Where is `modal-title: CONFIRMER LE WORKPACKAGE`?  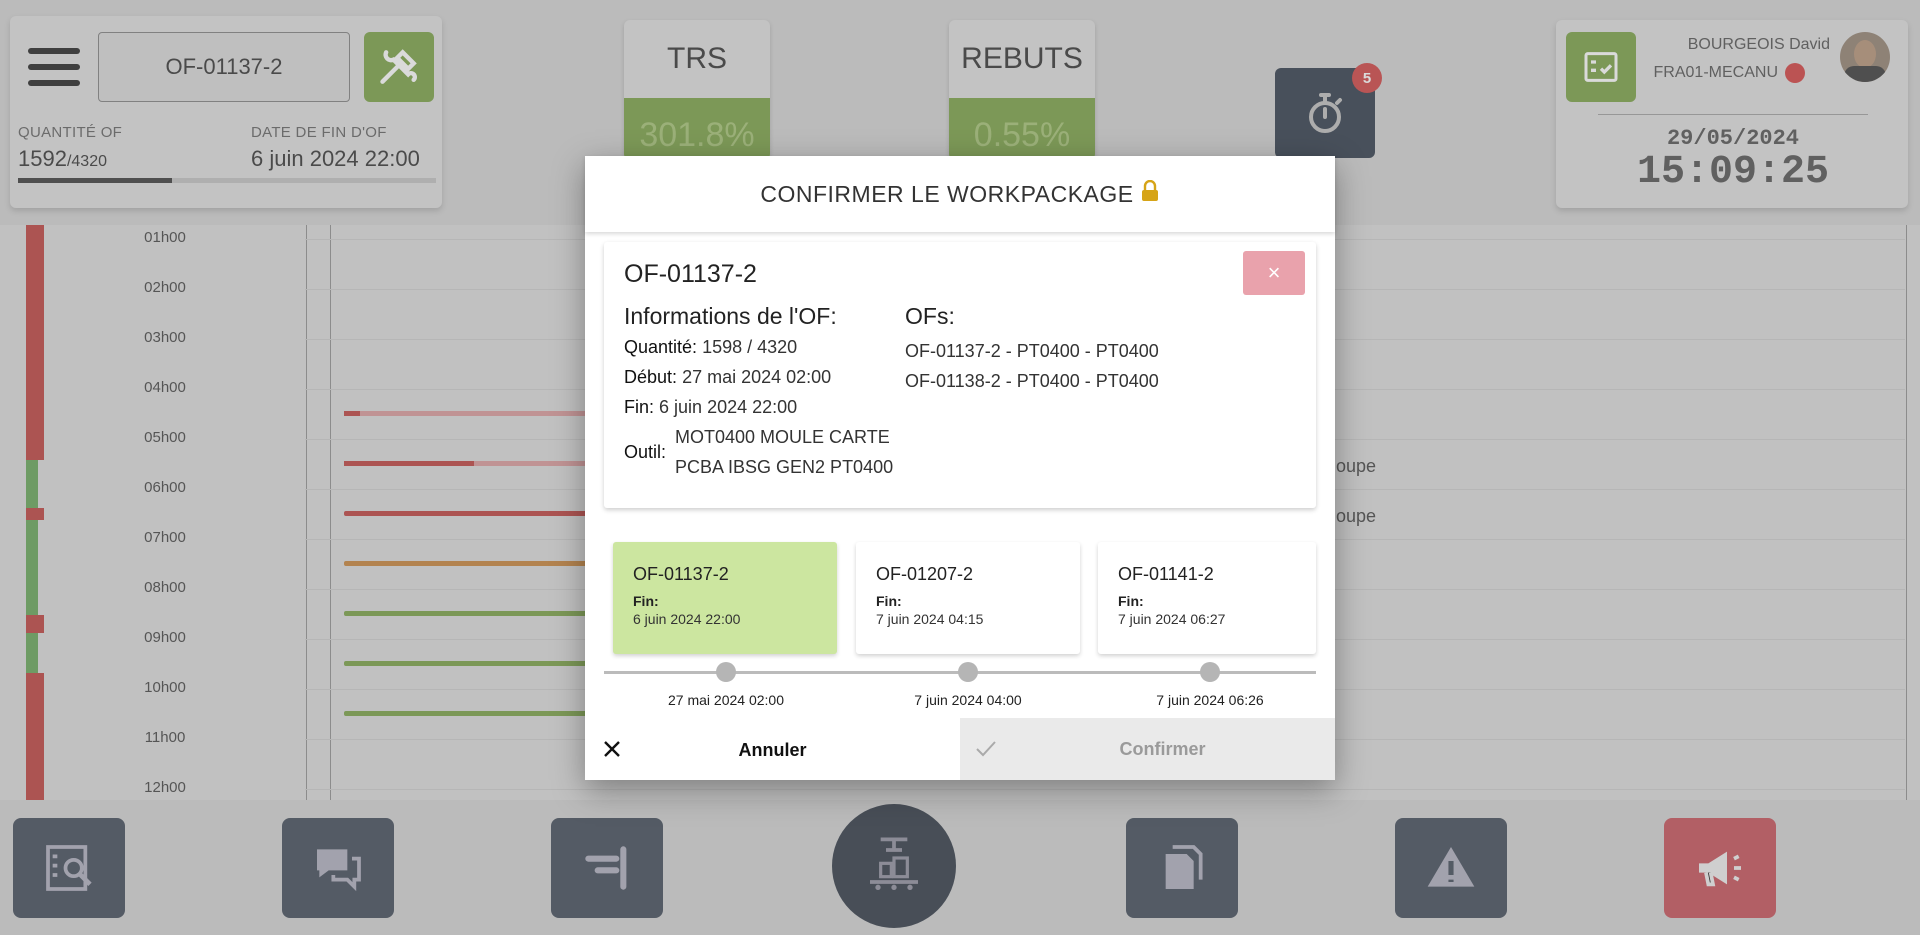 modal-title: CONFIRMER LE WORKPACKAGE is located at coordinates (960, 194).